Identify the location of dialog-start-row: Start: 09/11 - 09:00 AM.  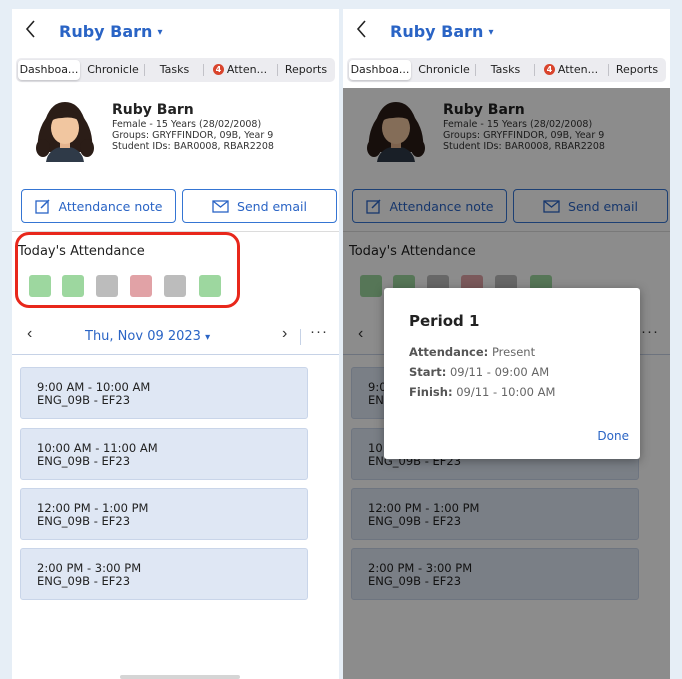
(479, 372).